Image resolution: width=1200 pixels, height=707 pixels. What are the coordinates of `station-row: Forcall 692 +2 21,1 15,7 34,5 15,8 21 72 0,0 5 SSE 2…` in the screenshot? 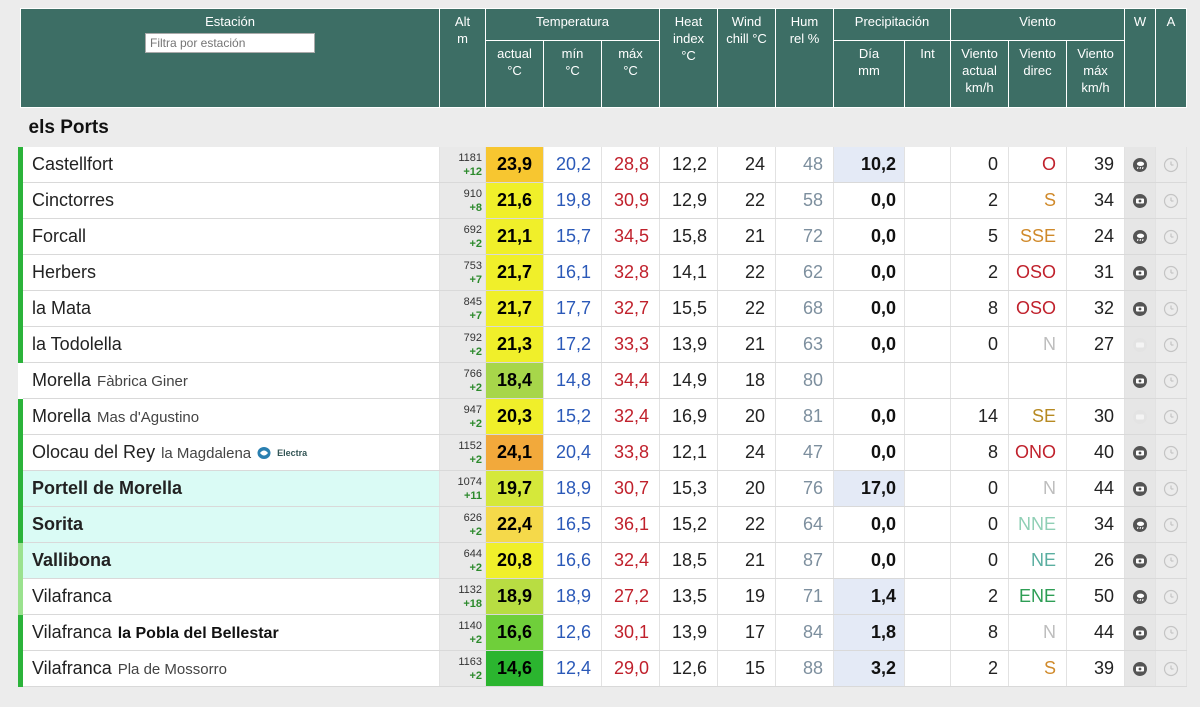 It's located at (603, 236).